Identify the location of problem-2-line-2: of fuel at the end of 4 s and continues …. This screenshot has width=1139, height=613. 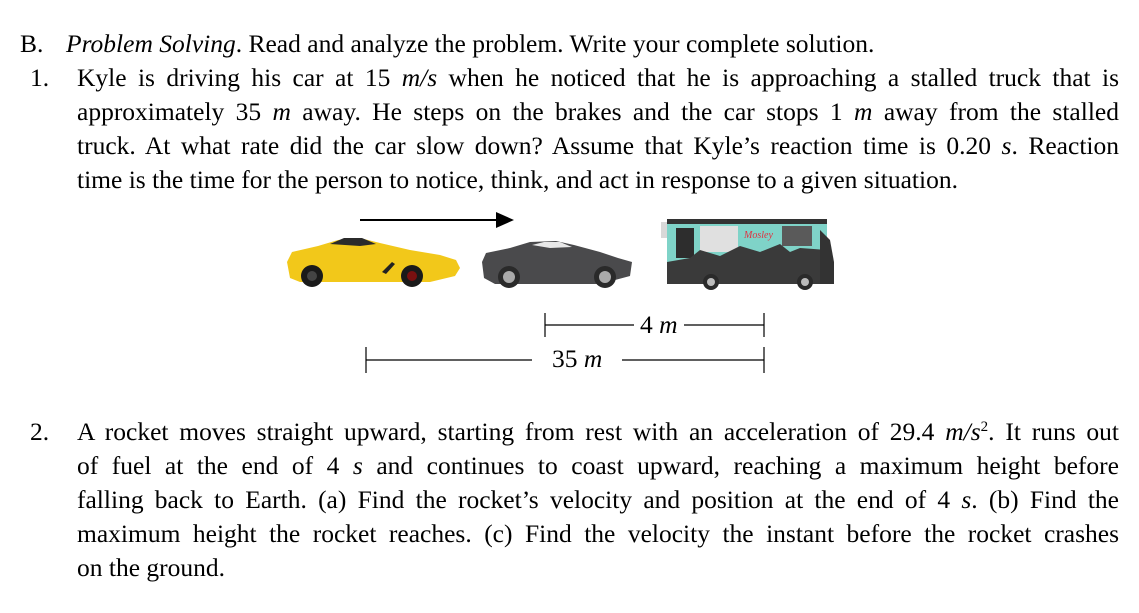
(598, 465).